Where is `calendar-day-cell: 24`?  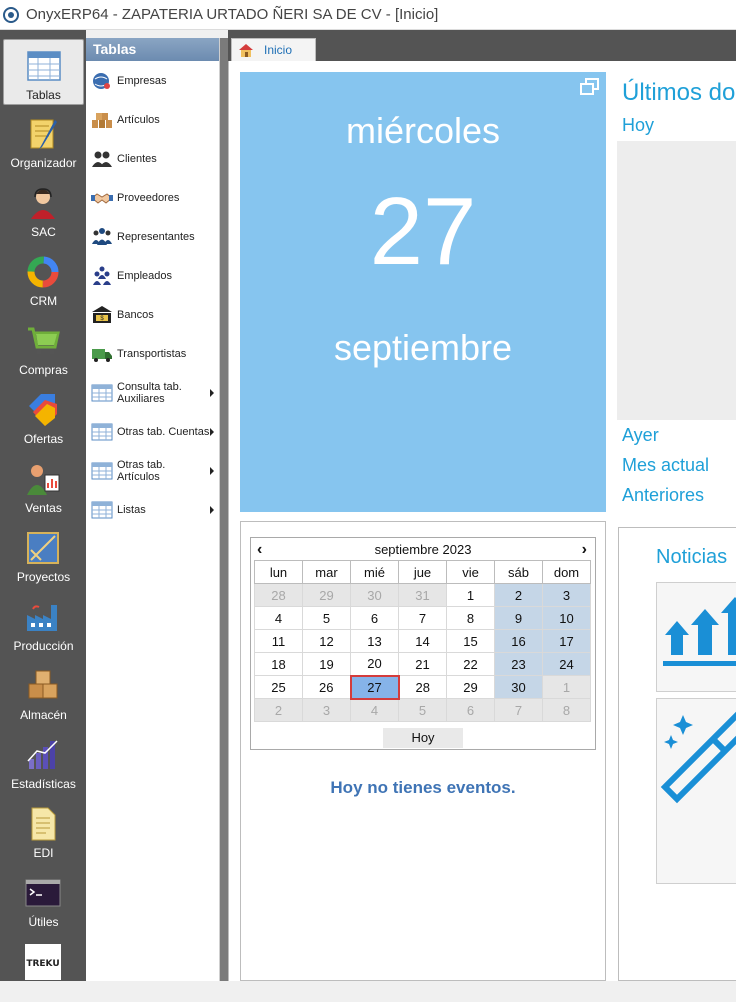
calendar-day-cell: 24 is located at coordinates (566, 664).